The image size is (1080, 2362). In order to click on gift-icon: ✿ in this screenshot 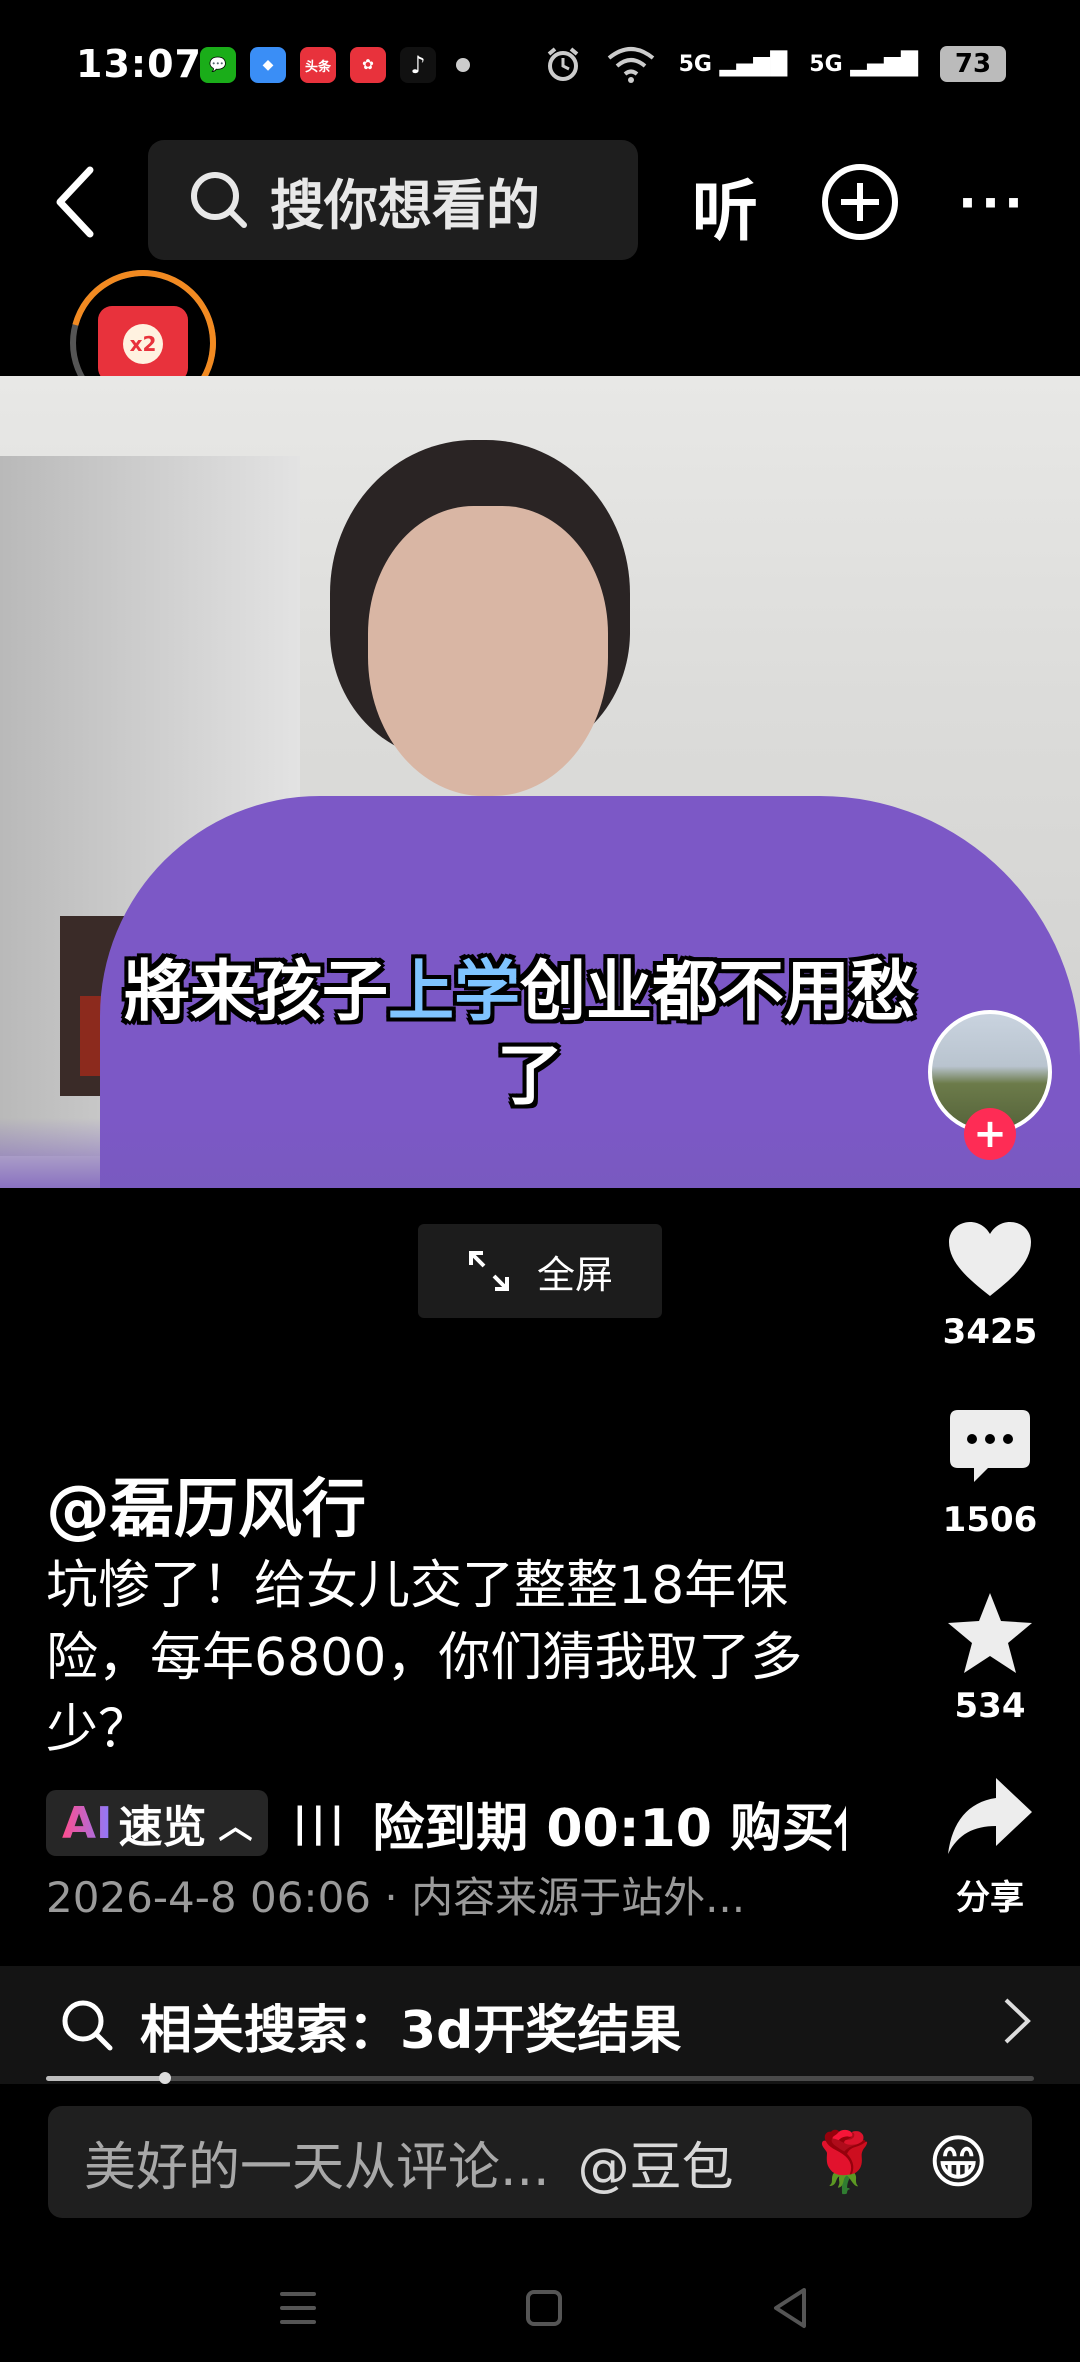, I will do `click(368, 65)`.